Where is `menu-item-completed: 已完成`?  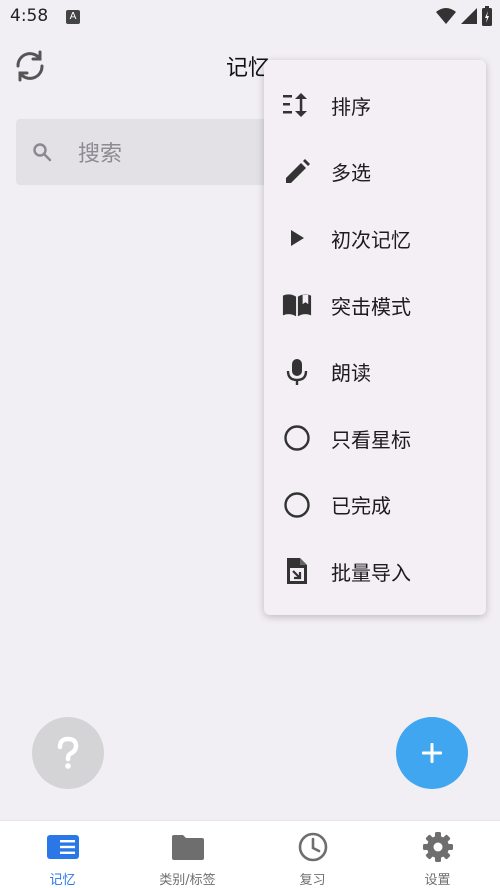 menu-item-completed: 已完成 is located at coordinates (375, 505).